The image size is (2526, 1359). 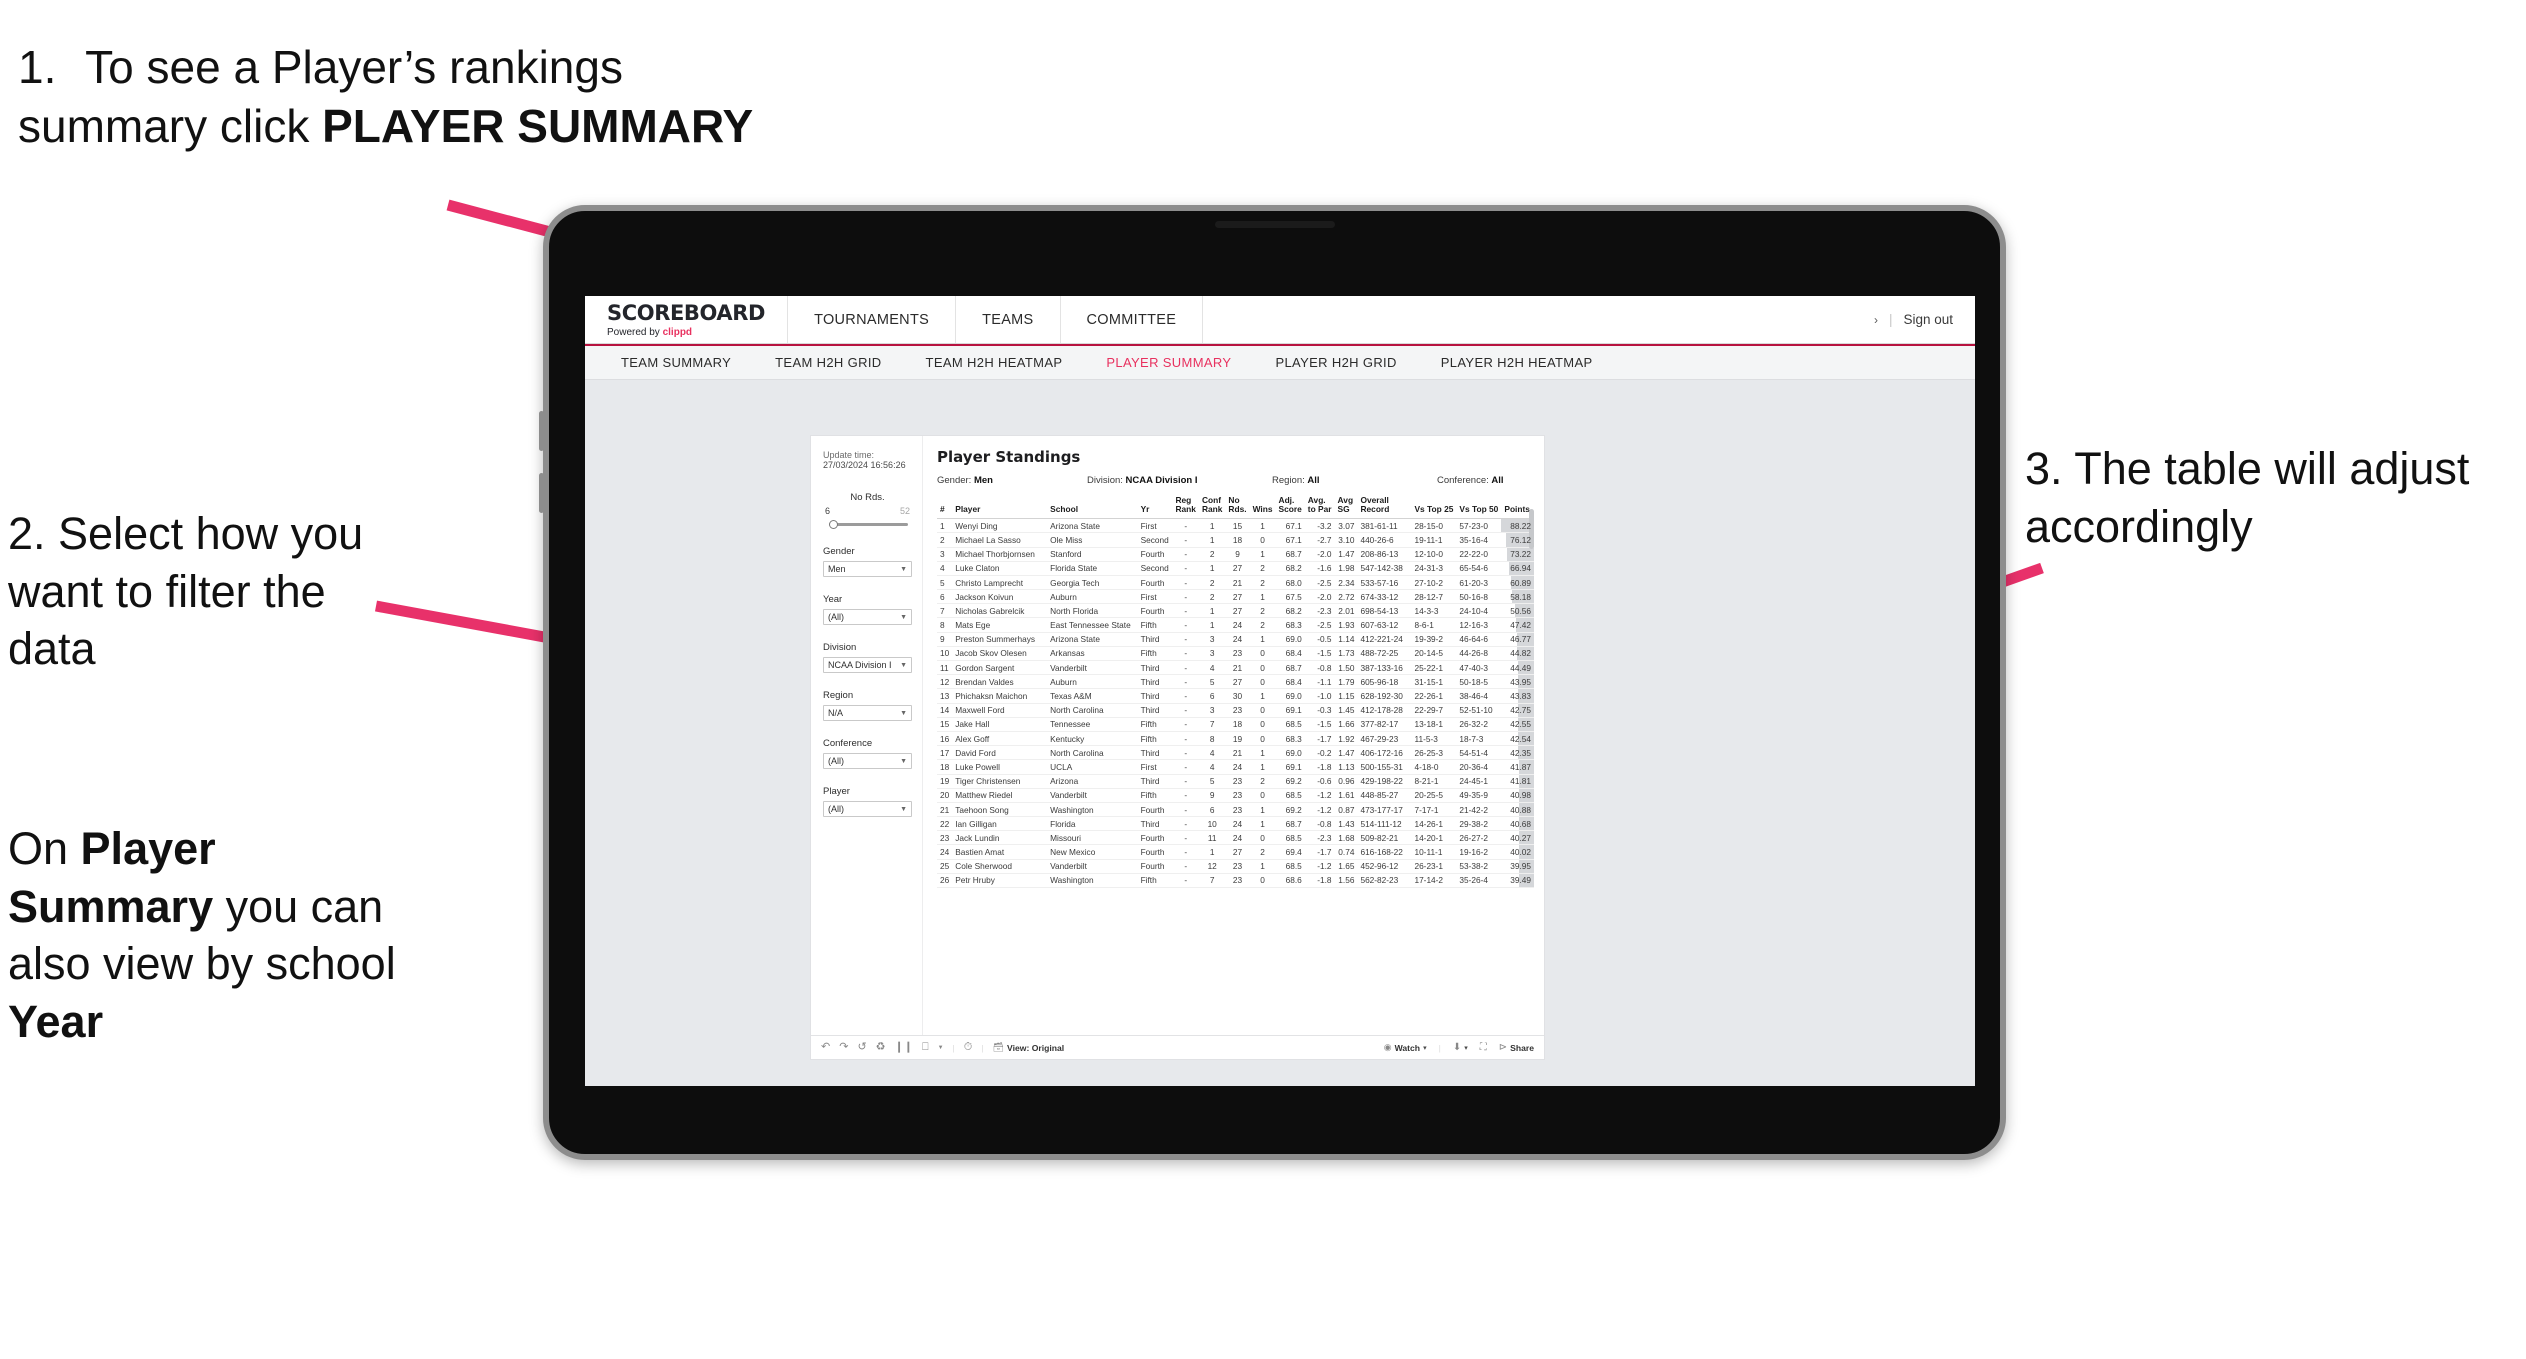 What do you see at coordinates (1185, 507) in the screenshot?
I see `column-header-reg_rank: Reg Rank` at bounding box center [1185, 507].